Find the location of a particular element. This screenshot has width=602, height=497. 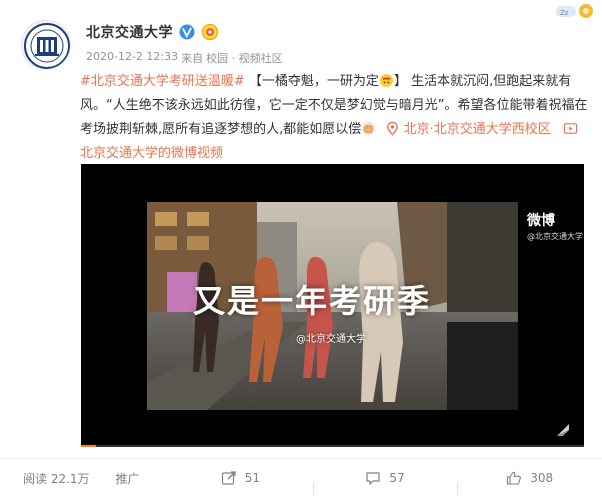

weibo-watermark: 微博 @北京交通大学 is located at coordinates (555, 226).